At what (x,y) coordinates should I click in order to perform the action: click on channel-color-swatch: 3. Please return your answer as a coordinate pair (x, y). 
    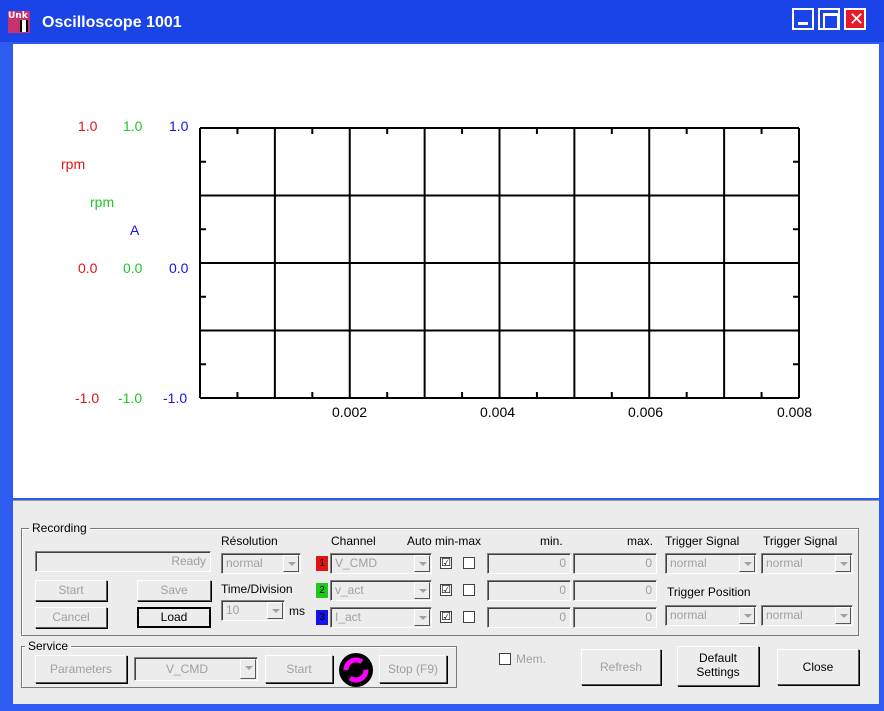
    Looking at the image, I should click on (322, 617).